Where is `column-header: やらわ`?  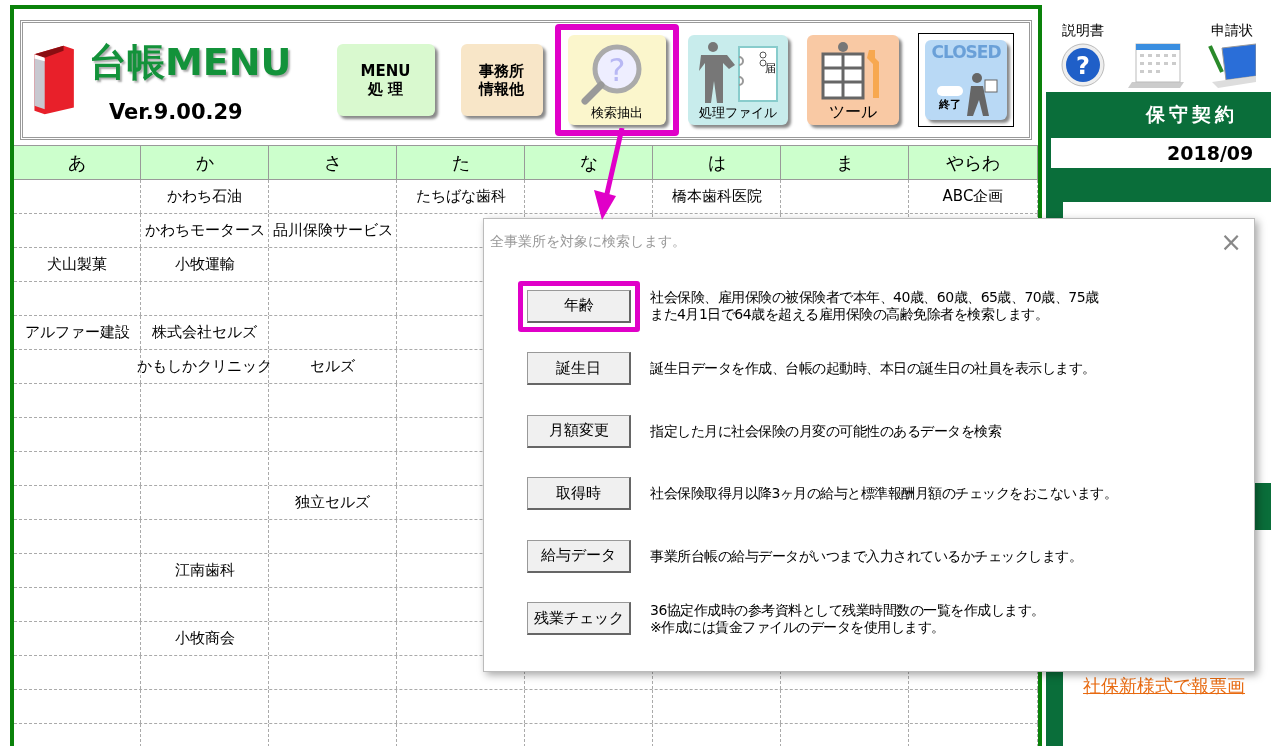 column-header: やらわ is located at coordinates (973, 162).